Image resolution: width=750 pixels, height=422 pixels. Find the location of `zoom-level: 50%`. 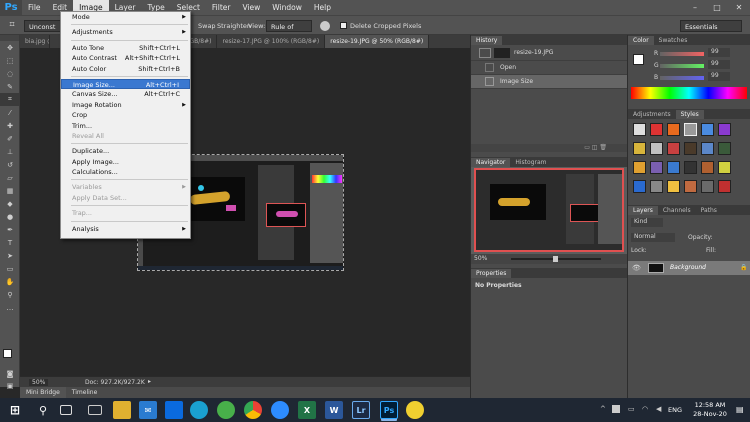

zoom-level: 50% is located at coordinates (39, 382).